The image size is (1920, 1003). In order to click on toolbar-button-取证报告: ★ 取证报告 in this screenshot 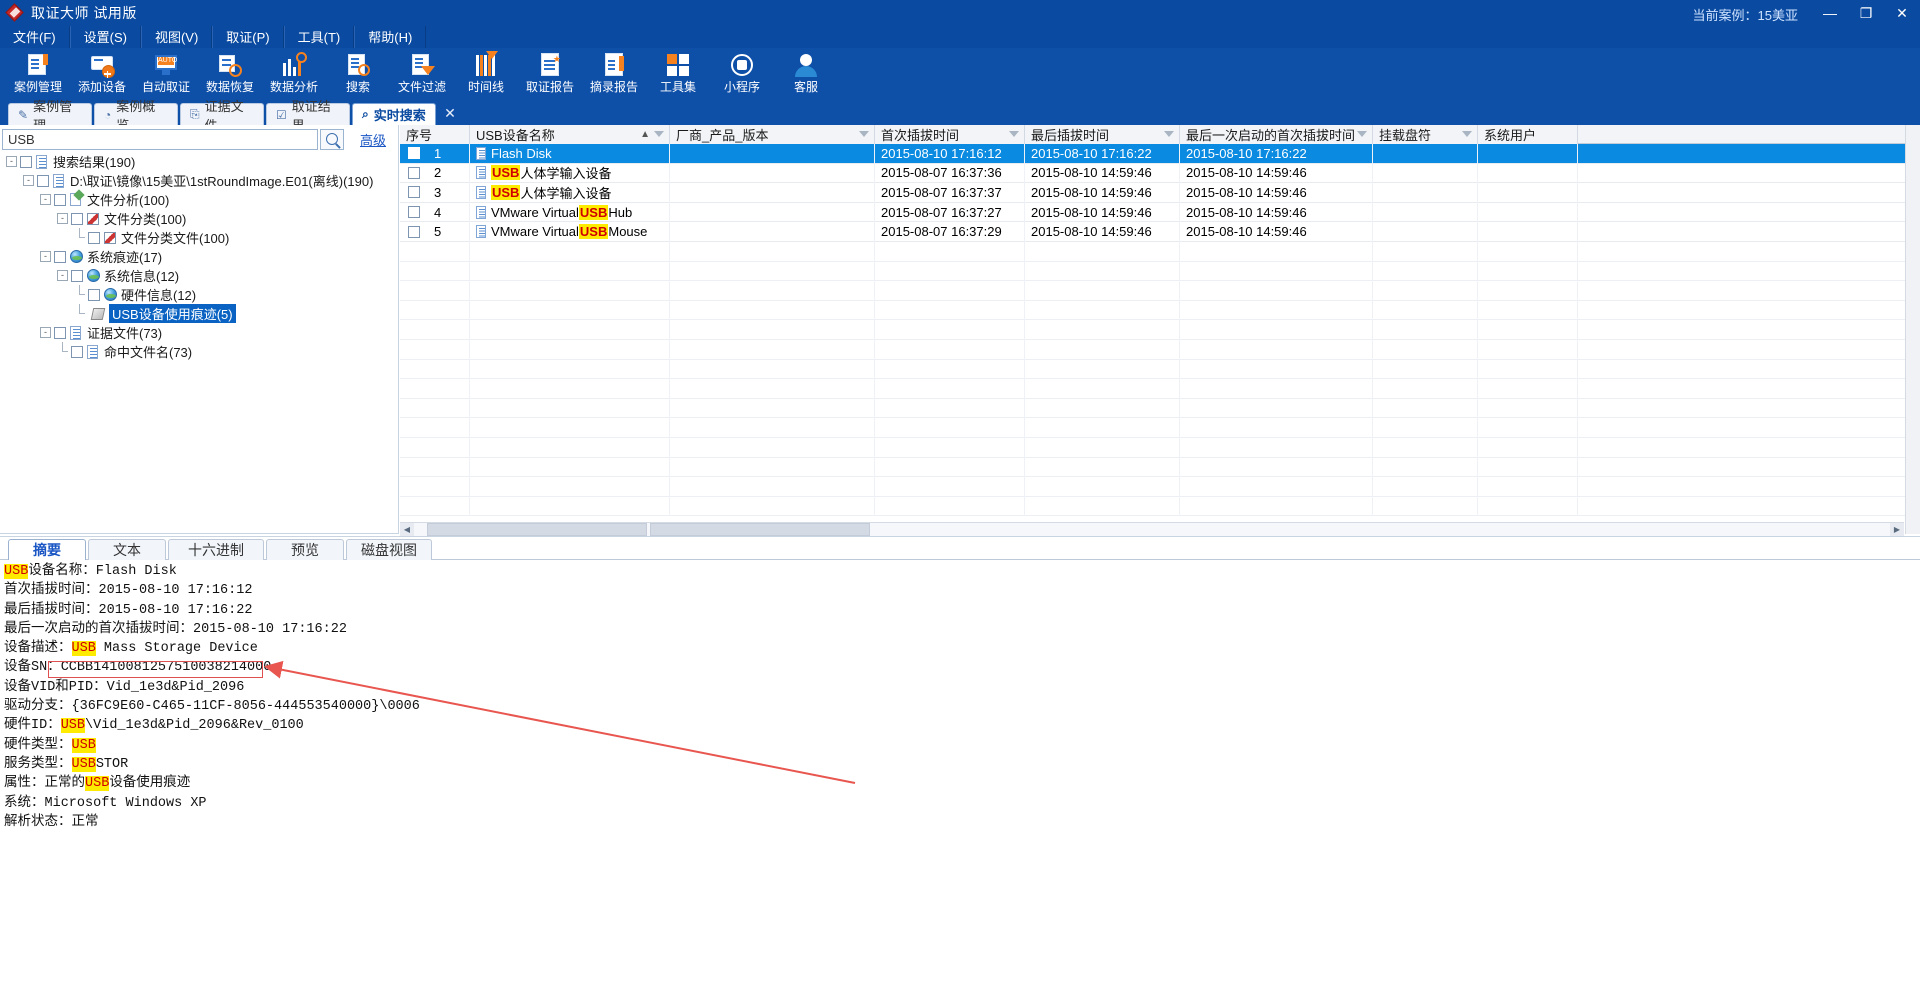, I will do `click(550, 74)`.